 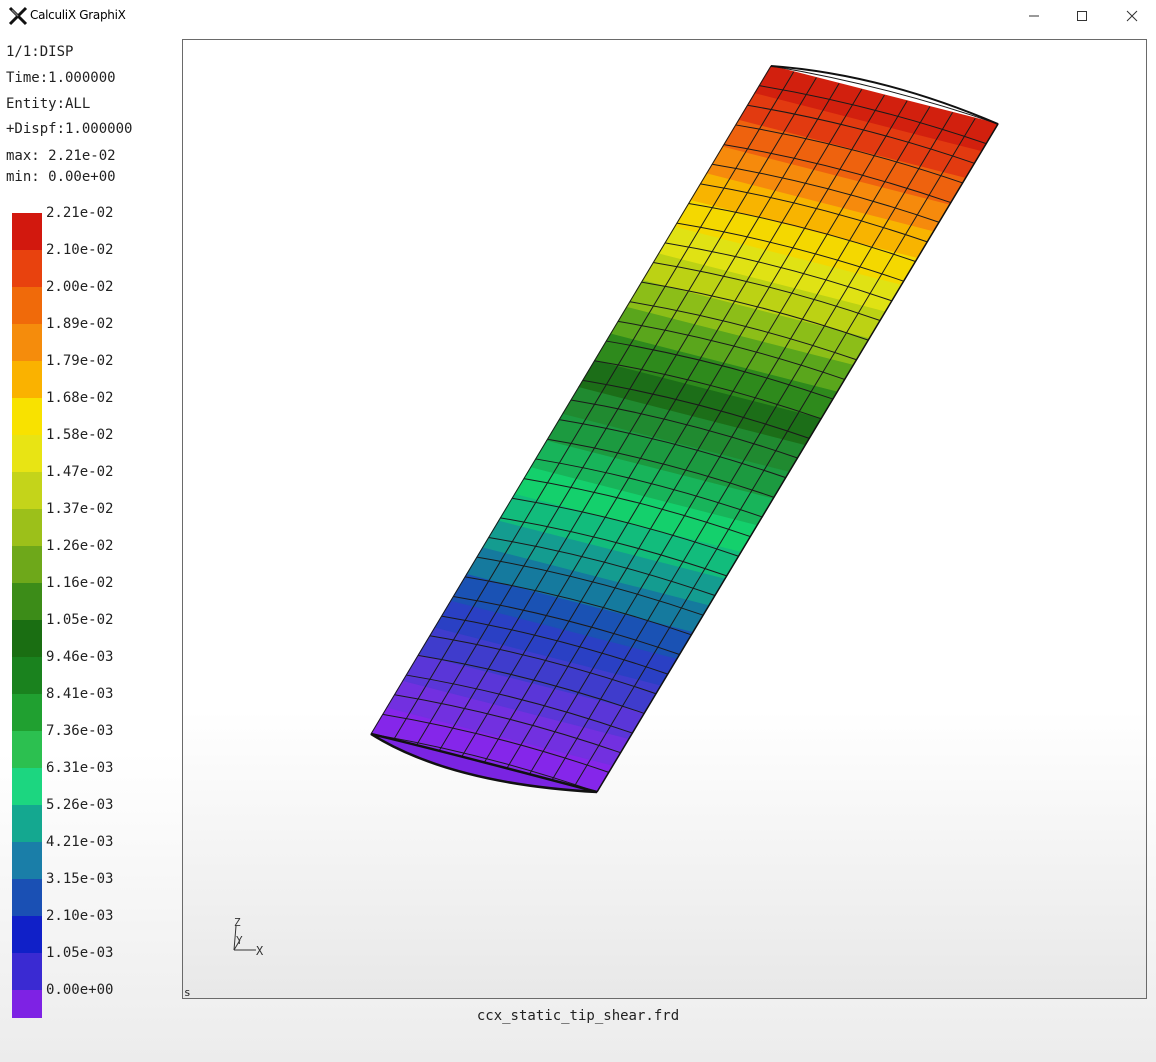 What do you see at coordinates (80, 324) in the screenshot?
I see `legend-label: 1.89e-02` at bounding box center [80, 324].